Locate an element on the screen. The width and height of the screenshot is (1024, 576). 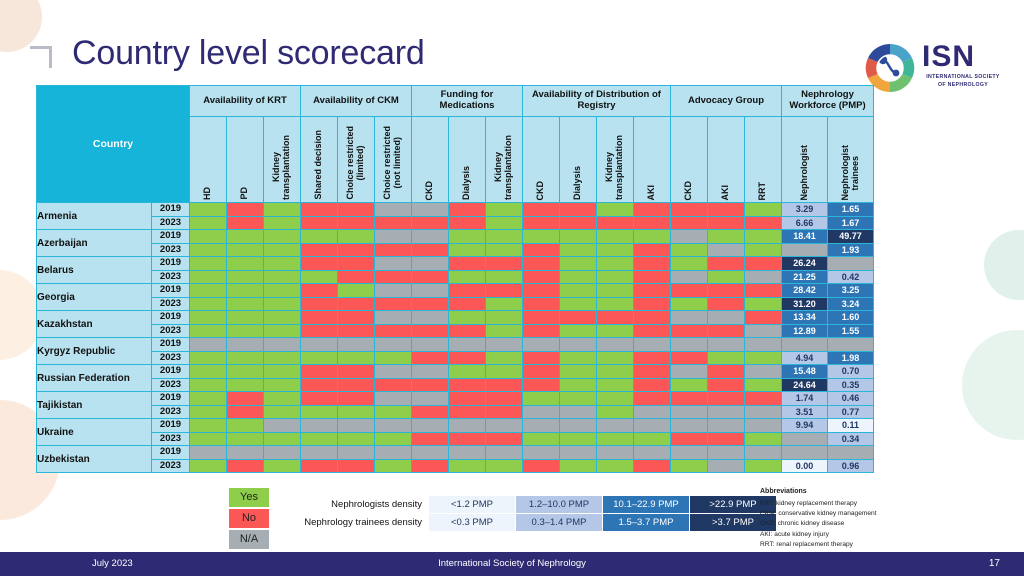
legend-row-label: Nephrologists density is located at coordinates (359, 504).